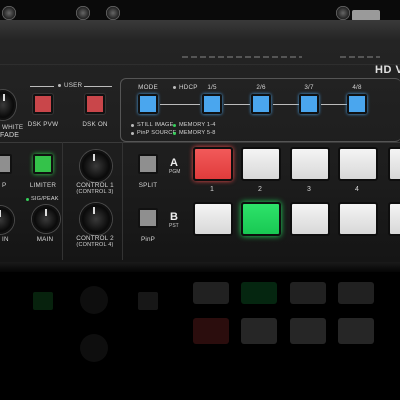 The width and height of the screenshot is (400, 400). Describe the element at coordinates (148, 164) in the screenshot. I see `split-button` at that location.